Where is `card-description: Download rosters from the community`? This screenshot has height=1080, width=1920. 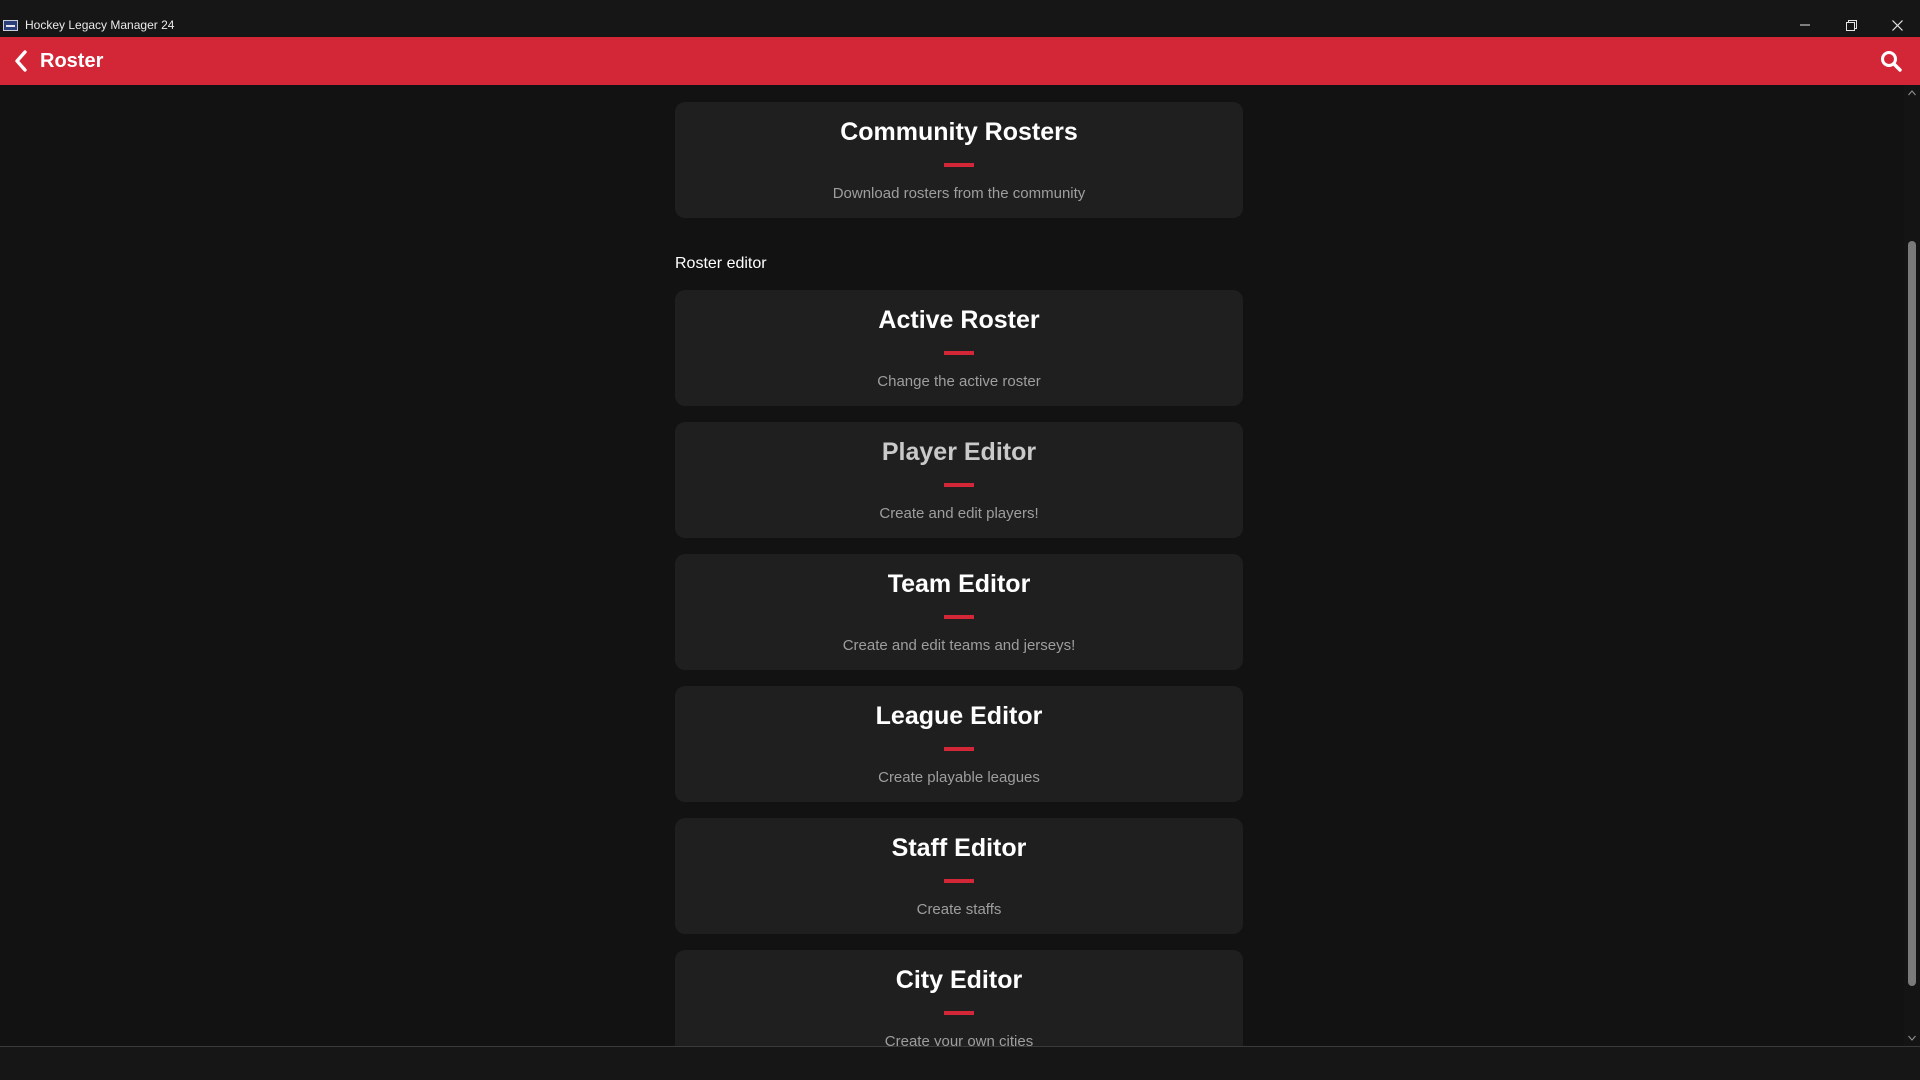
card-description: Download rosters from the community is located at coordinates (959, 193).